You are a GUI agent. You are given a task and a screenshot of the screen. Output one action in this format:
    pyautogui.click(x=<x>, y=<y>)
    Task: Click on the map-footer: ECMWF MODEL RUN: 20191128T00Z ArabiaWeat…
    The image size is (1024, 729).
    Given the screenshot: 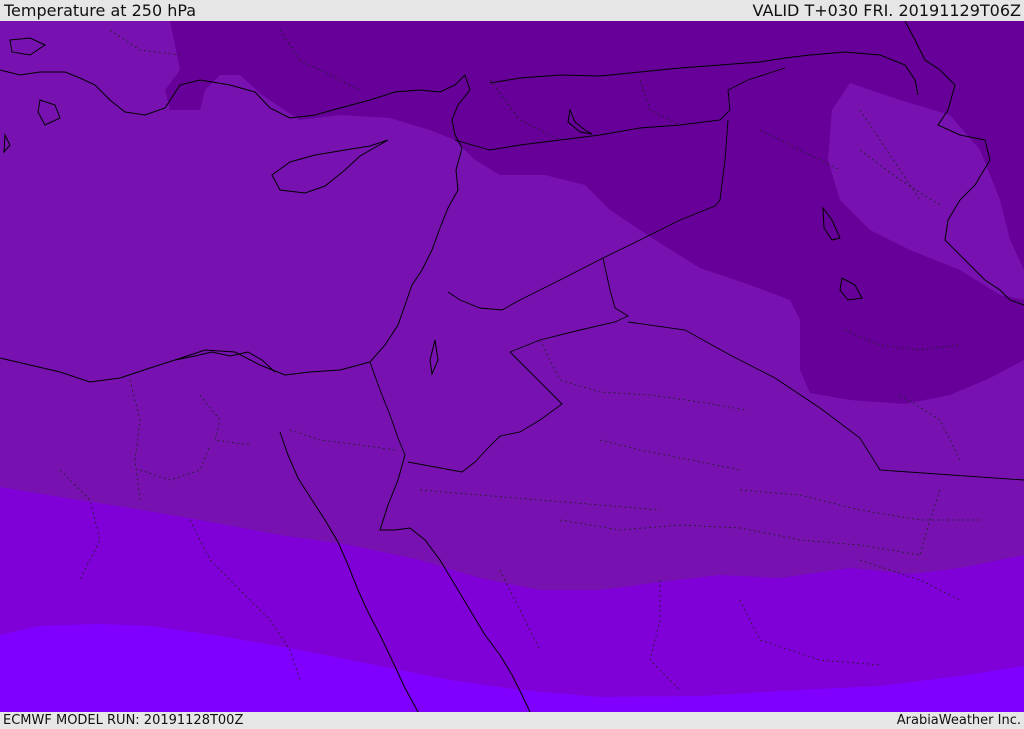 What is the action you would take?
    pyautogui.click(x=512, y=720)
    